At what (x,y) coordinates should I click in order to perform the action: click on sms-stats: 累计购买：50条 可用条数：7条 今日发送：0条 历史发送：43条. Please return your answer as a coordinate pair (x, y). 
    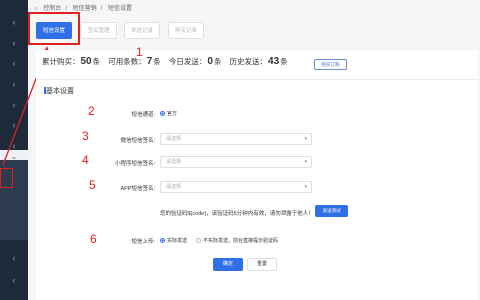
    Looking at the image, I should click on (165, 61).